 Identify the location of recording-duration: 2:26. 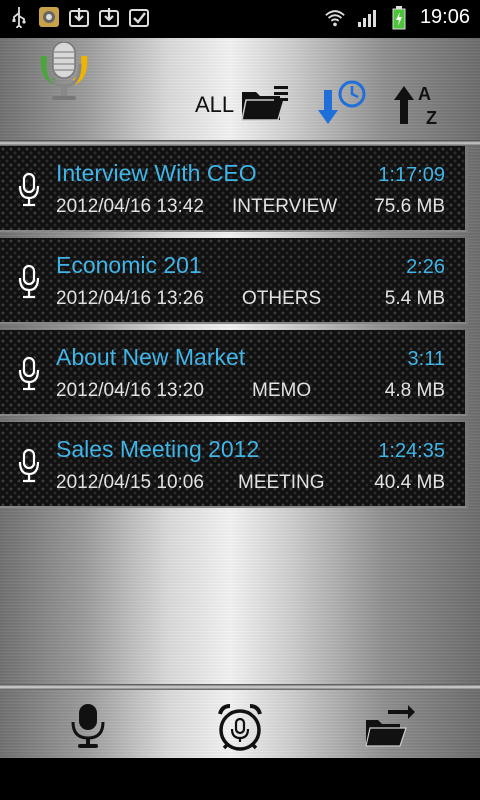
(425, 267).